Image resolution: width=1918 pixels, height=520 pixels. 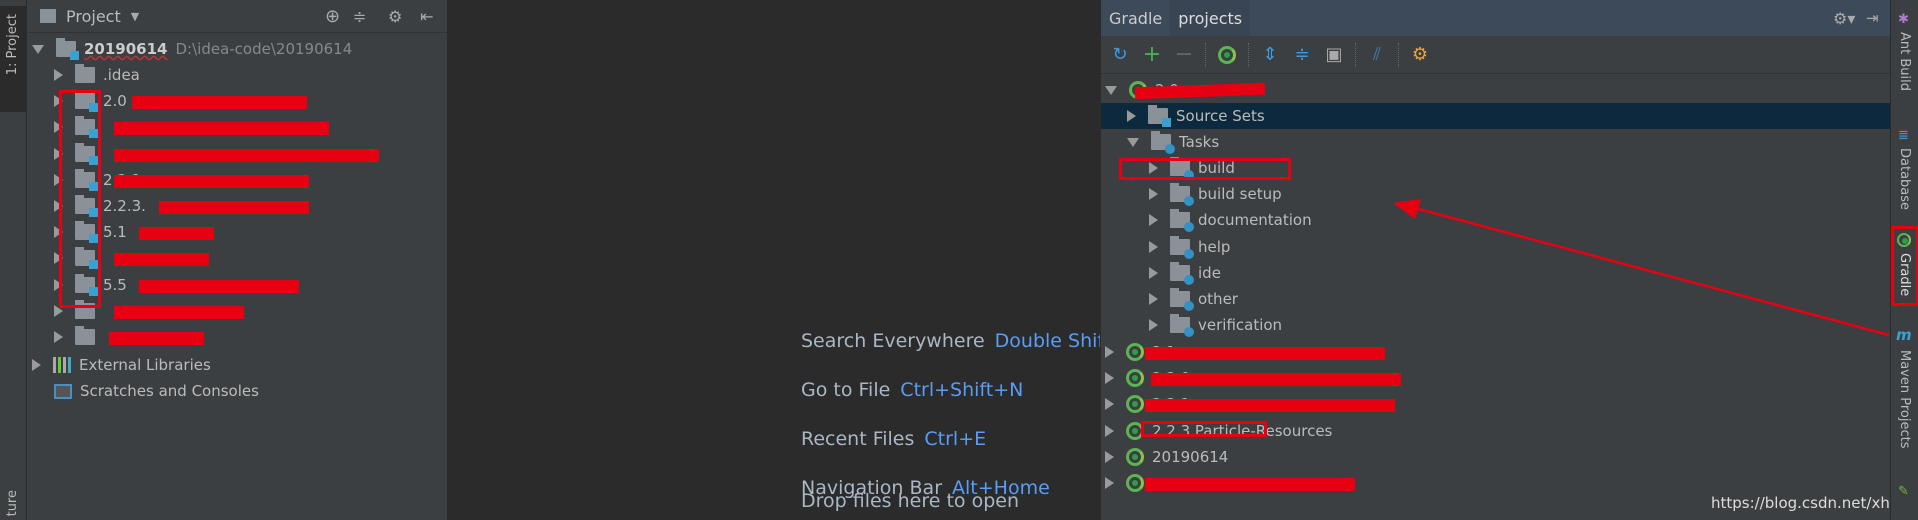 What do you see at coordinates (126, 49) in the screenshot?
I see `root-name: 20190614` at bounding box center [126, 49].